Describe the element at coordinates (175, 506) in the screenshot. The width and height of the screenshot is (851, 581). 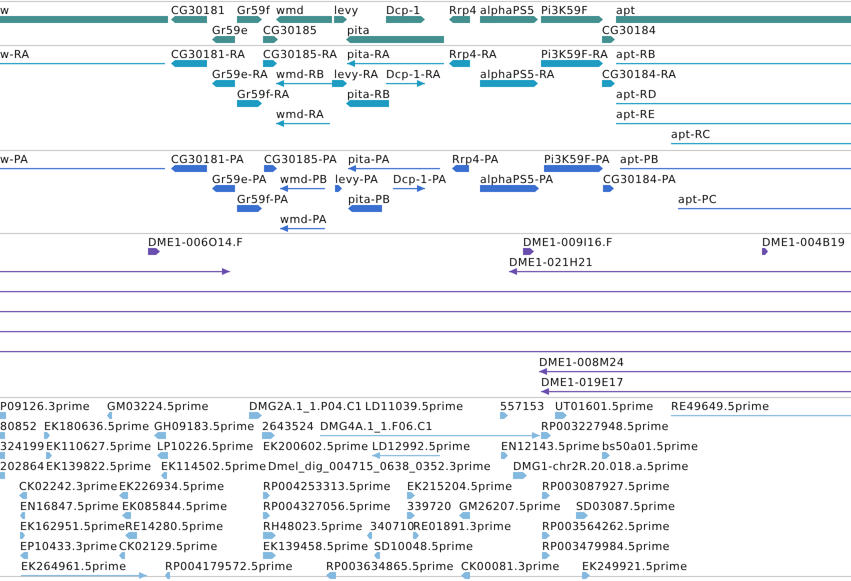
I see `feature-label: EK085844.5prime` at that location.